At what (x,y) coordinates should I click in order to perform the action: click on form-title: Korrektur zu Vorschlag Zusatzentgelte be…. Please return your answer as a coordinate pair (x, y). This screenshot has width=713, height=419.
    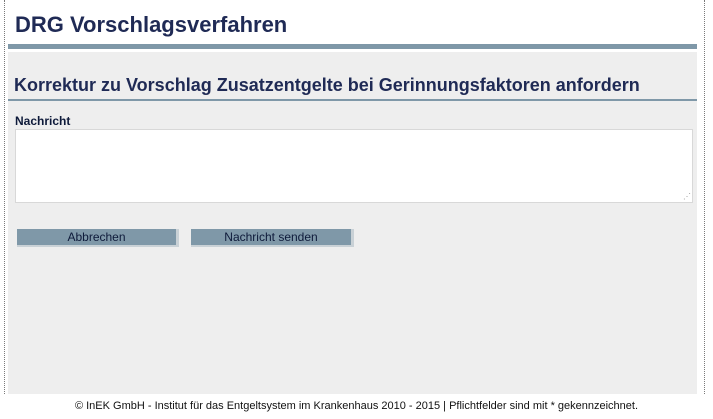
    Looking at the image, I should click on (327, 85).